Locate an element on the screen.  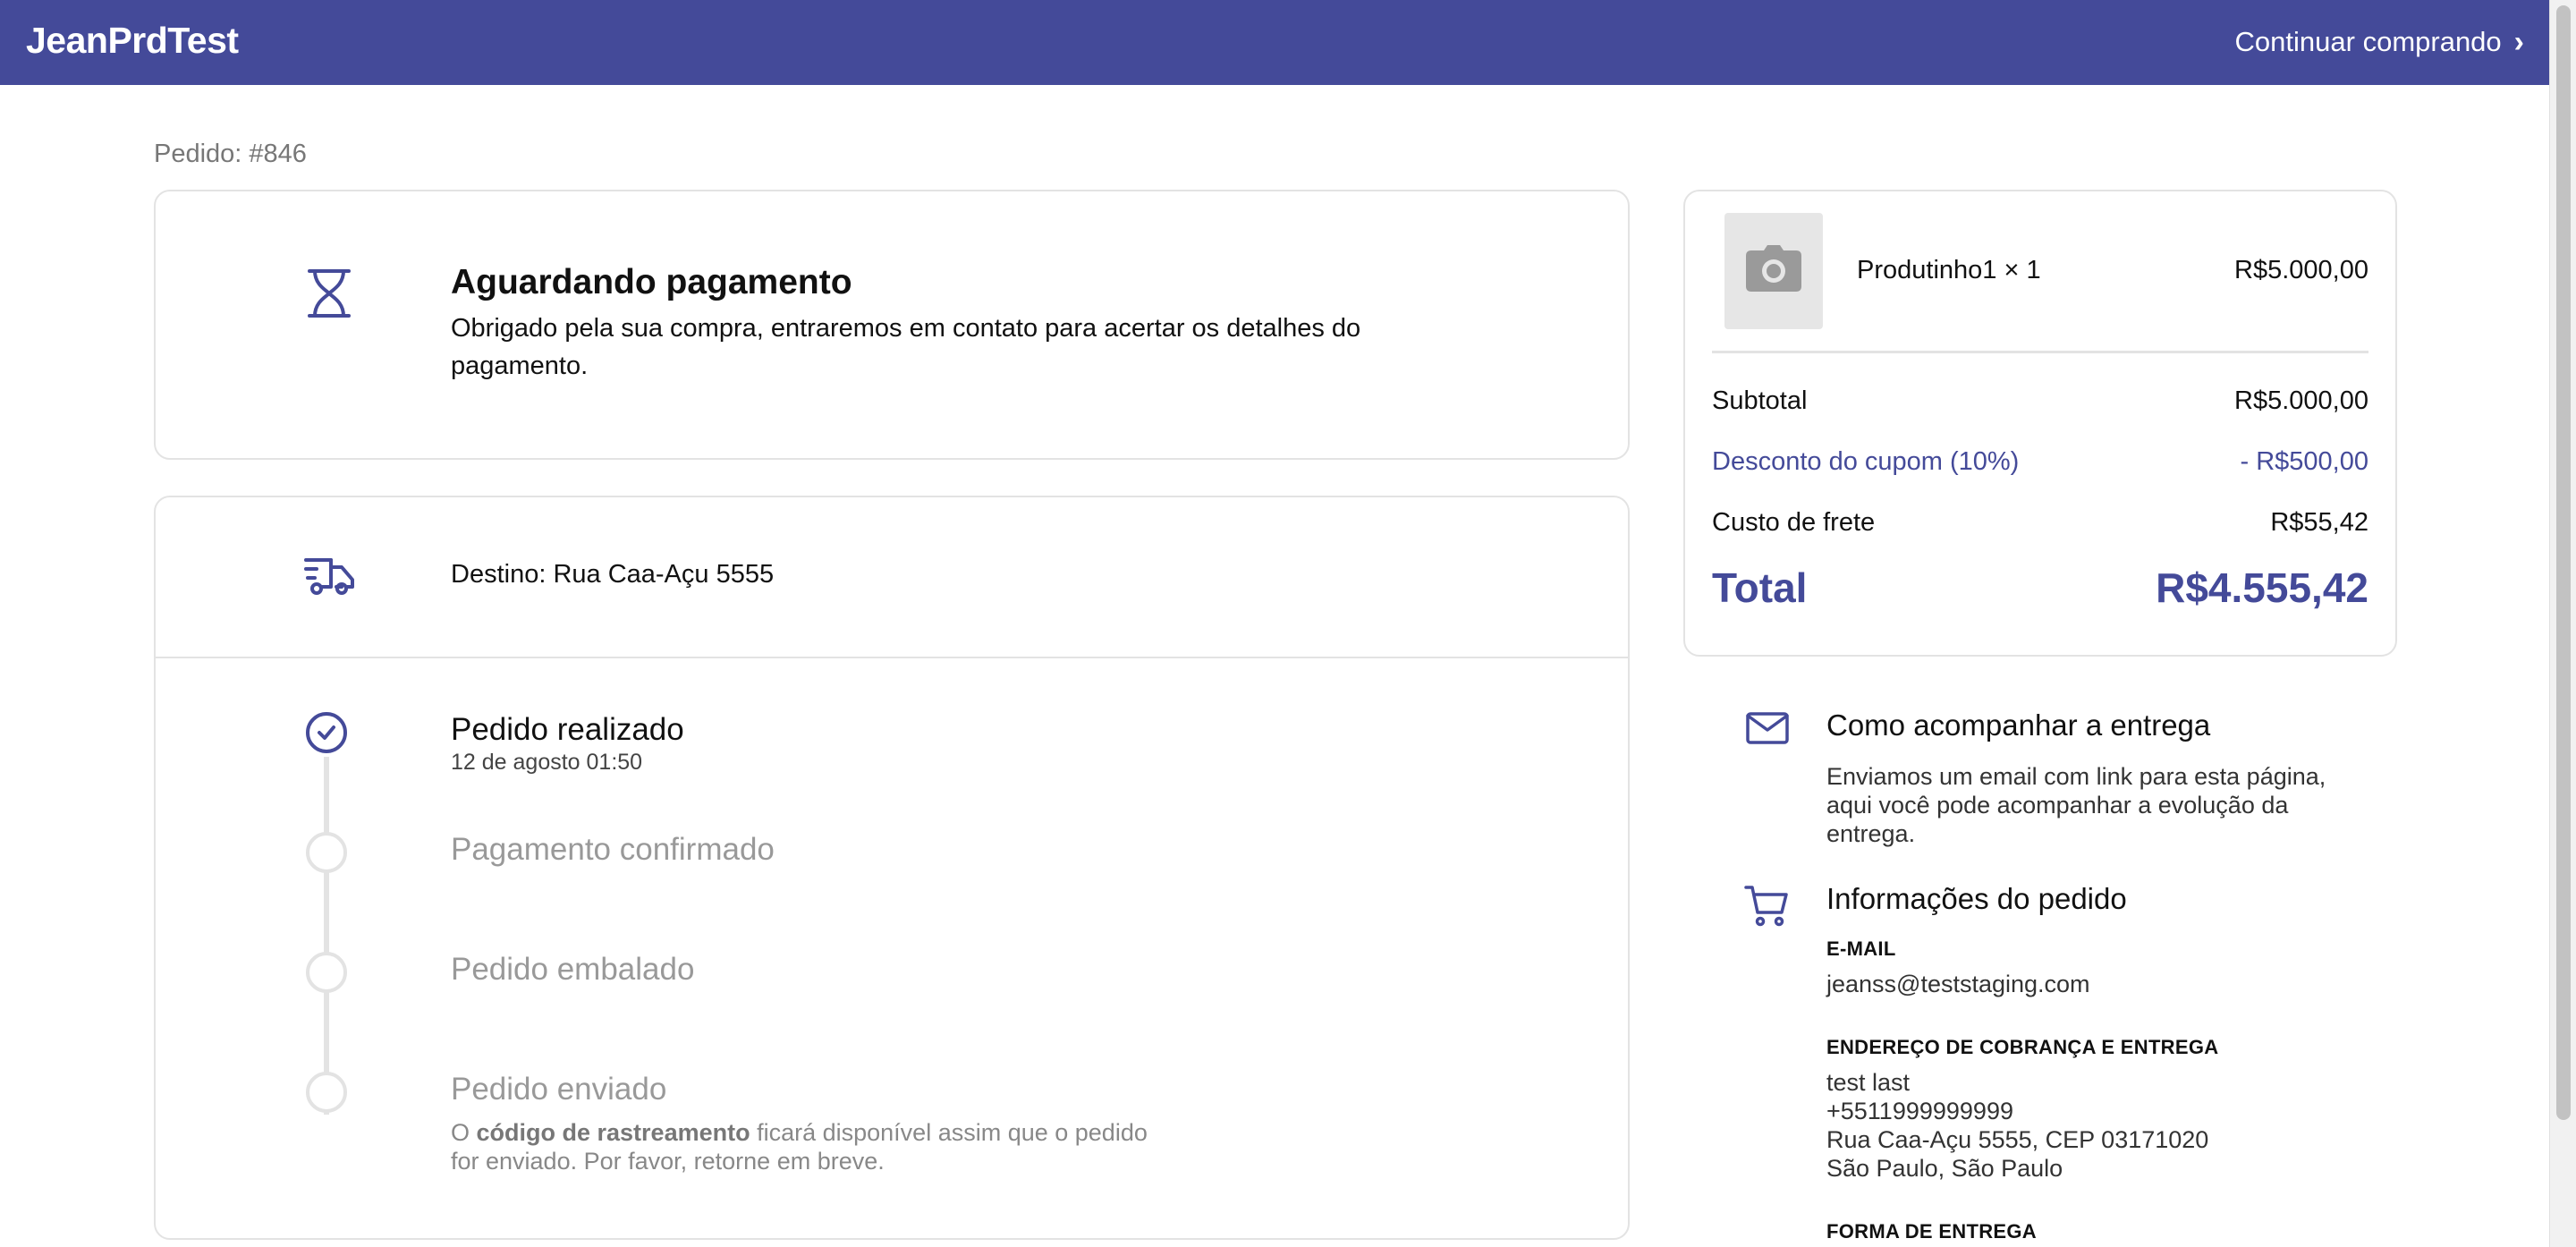
chevron-right-icon: › is located at coordinates (2518, 42).